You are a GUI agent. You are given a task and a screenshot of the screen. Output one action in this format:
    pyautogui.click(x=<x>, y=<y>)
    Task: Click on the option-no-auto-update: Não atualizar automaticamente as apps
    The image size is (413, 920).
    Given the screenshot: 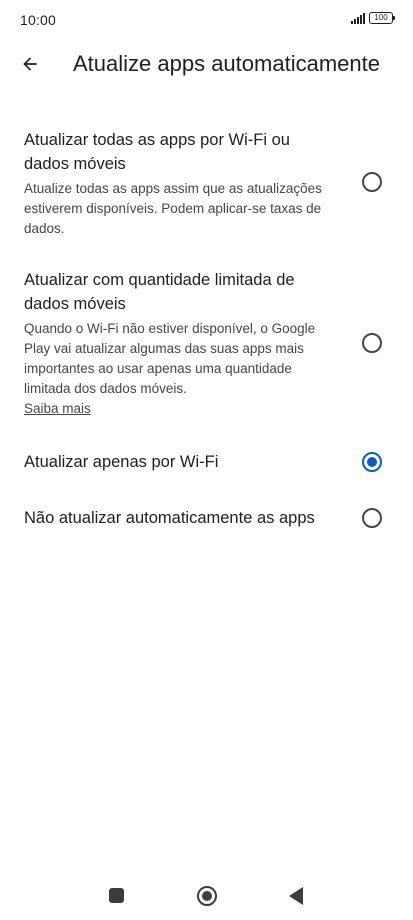 What is the action you would take?
    pyautogui.click(x=206, y=518)
    